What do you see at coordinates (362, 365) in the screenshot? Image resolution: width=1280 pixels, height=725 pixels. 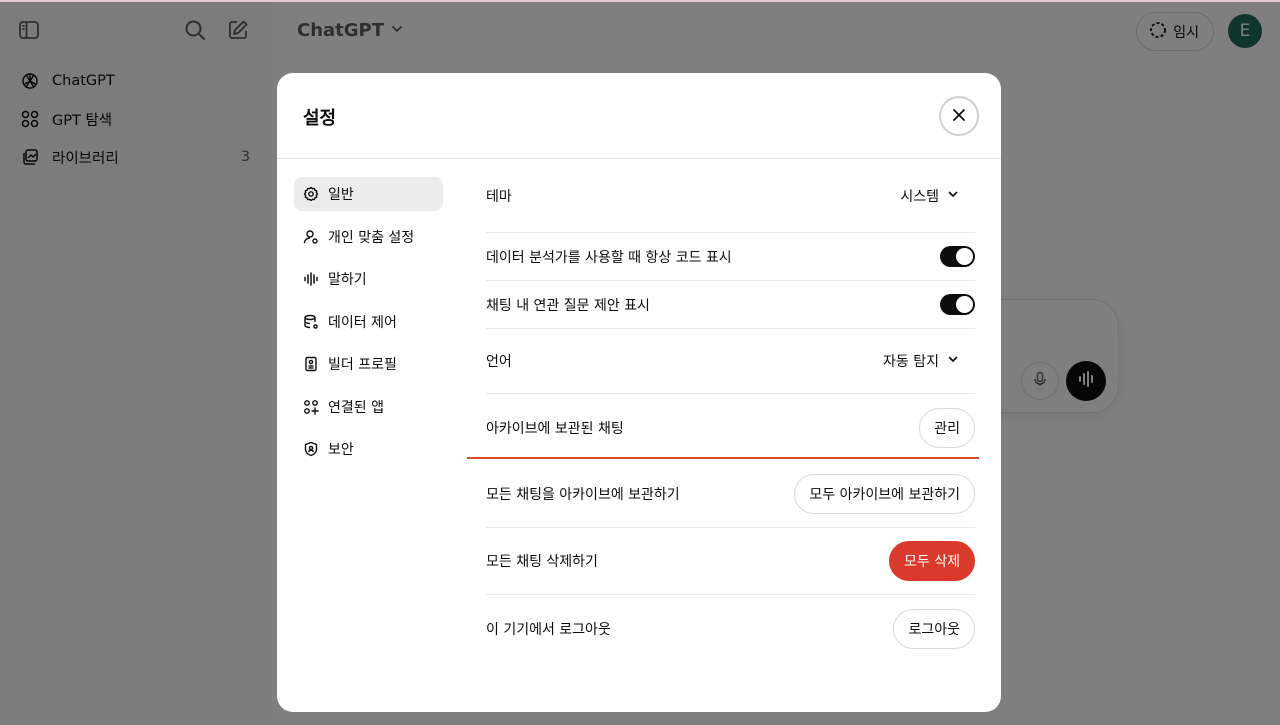 I see `tab-label: 빌더 프로필` at bounding box center [362, 365].